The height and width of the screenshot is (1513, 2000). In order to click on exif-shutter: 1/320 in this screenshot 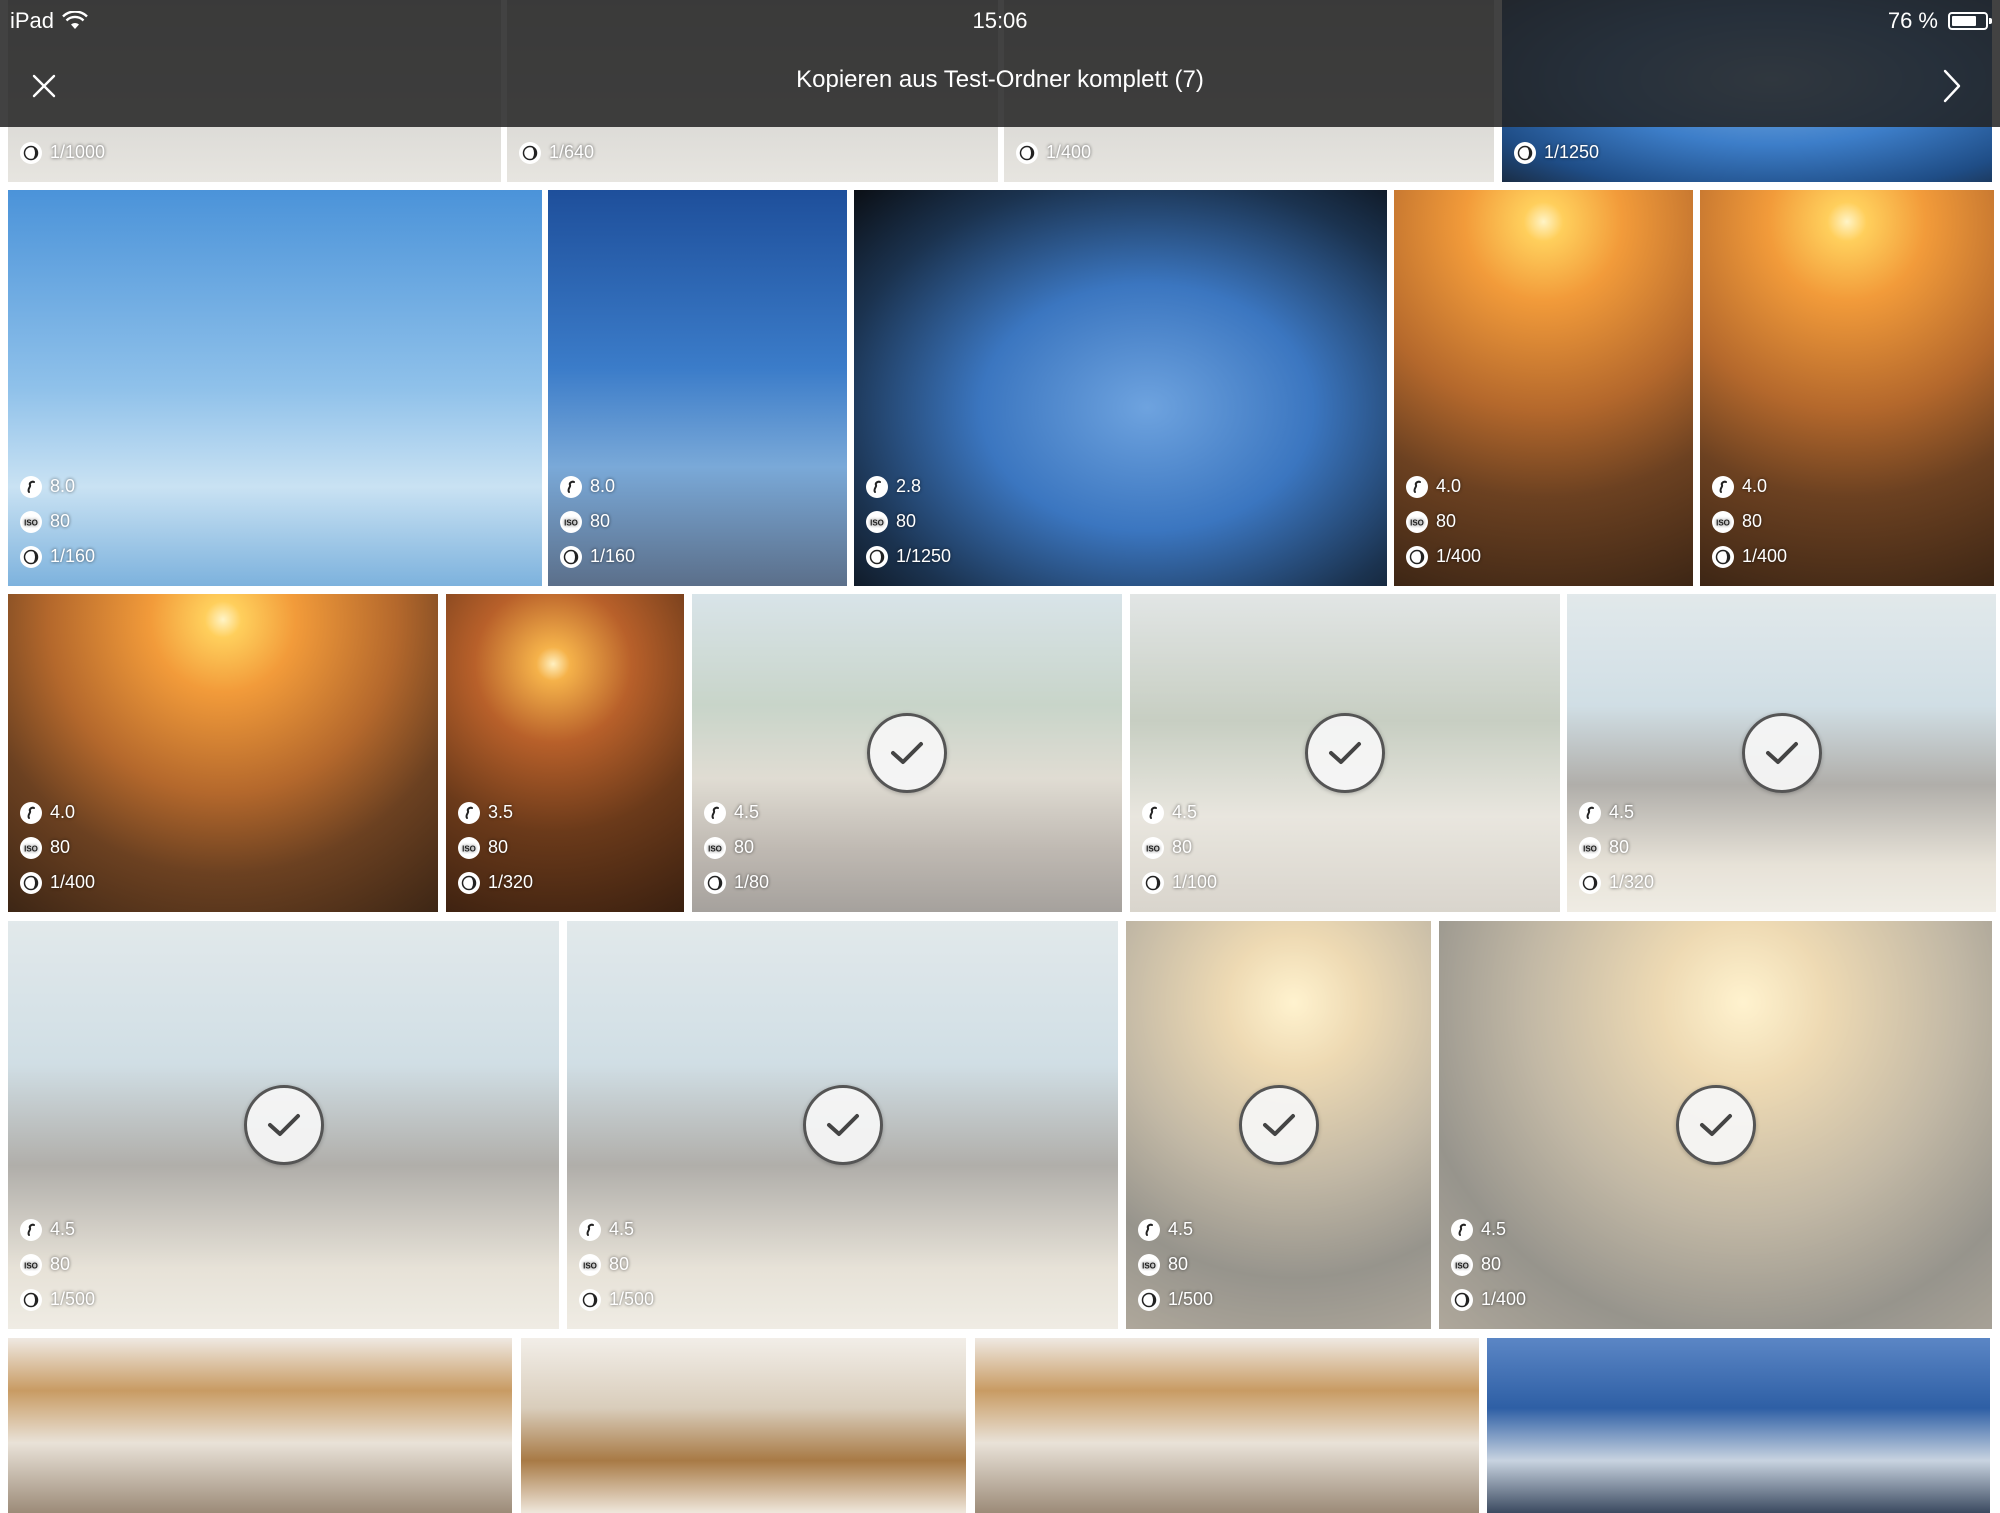, I will do `click(495, 882)`.